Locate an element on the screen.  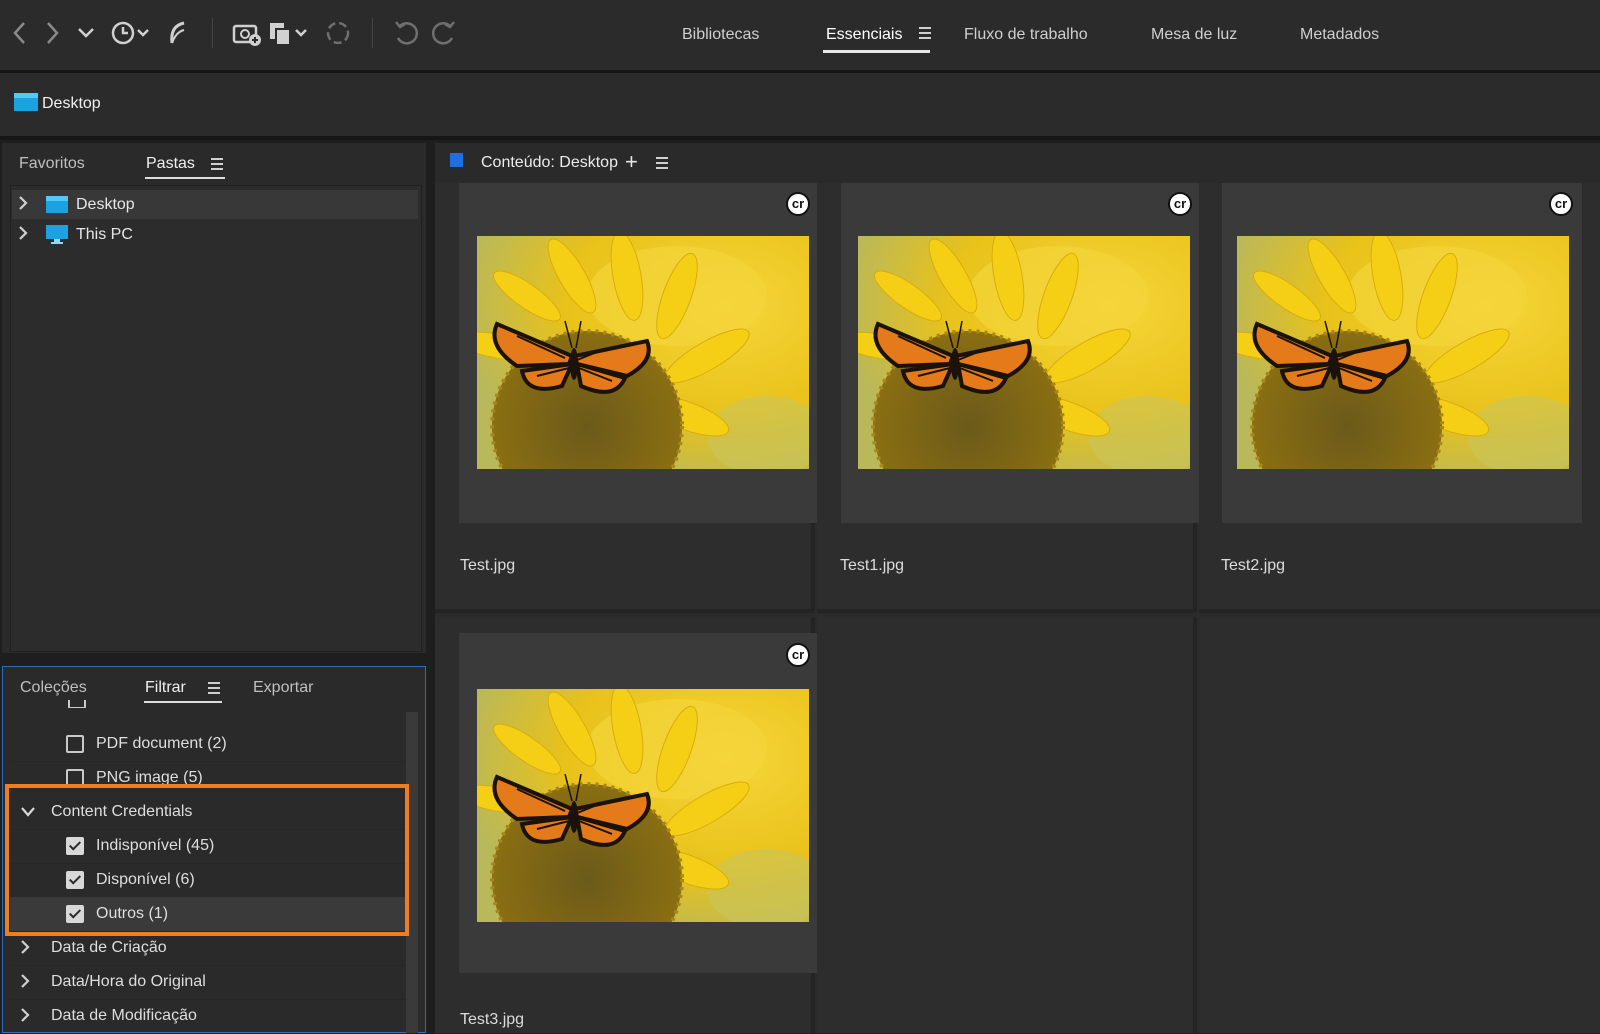
recent-history-icon is located at coordinates (131, 35).